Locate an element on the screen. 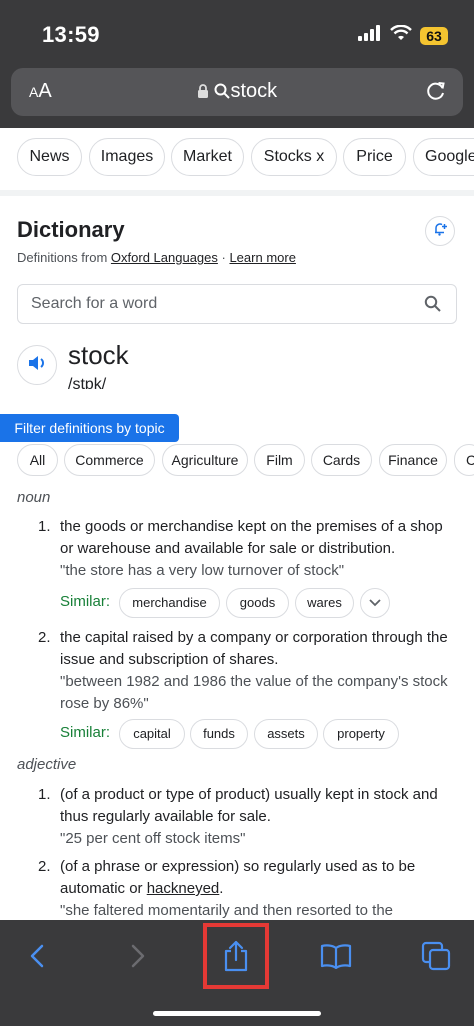 Image resolution: width=474 pixels, height=1026 pixels. chip-price: Price is located at coordinates (374, 157).